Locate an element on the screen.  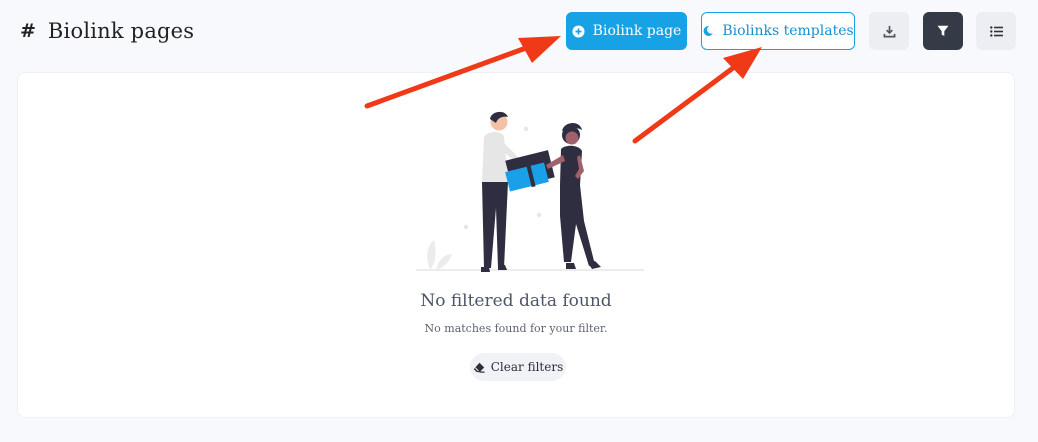
moon-icon is located at coordinates (708, 31).